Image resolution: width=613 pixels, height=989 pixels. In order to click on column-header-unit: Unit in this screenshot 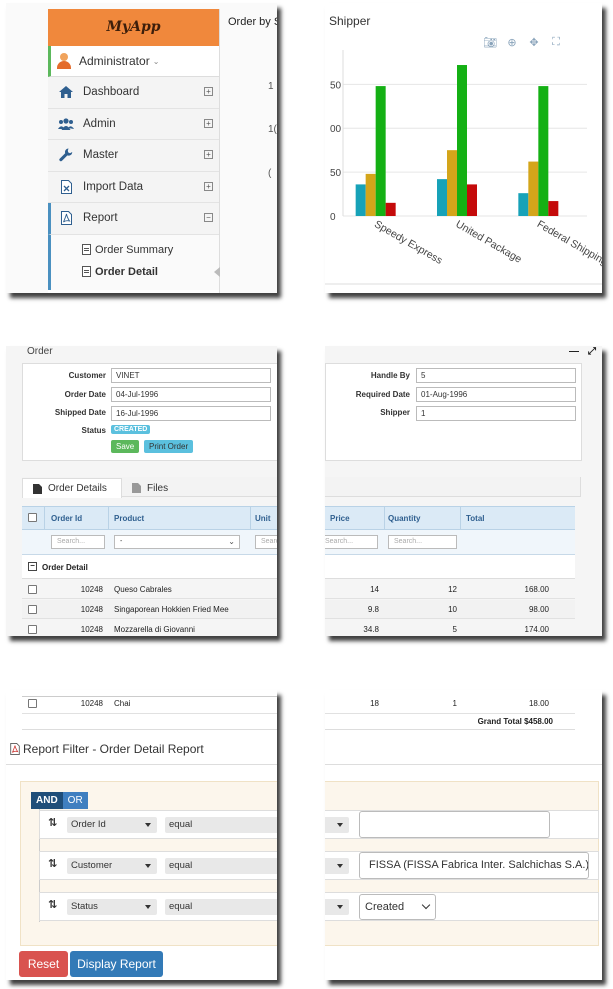, I will do `click(263, 518)`.